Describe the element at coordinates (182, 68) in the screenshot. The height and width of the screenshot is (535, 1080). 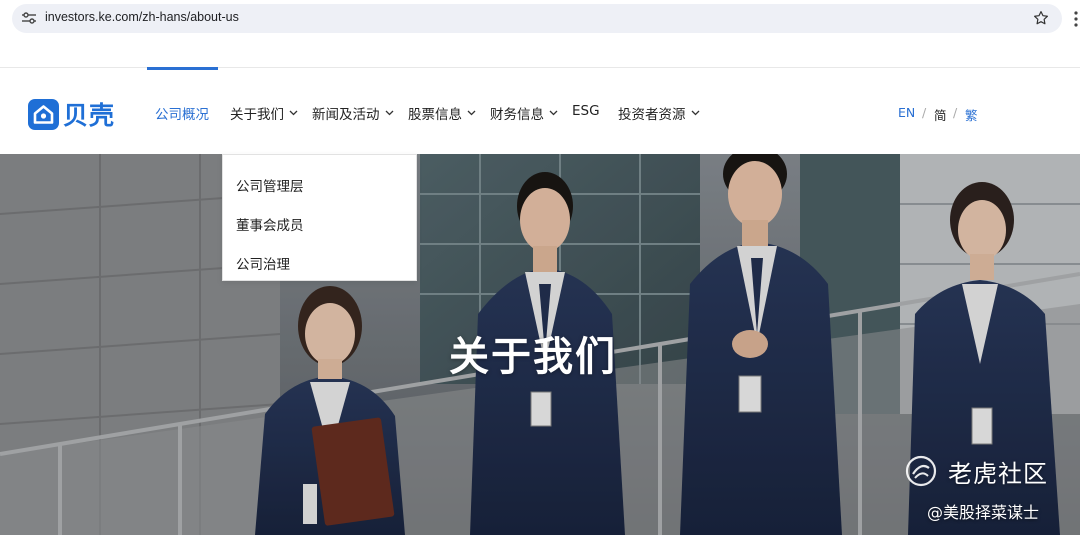
I see `active-tab-indicator` at that location.